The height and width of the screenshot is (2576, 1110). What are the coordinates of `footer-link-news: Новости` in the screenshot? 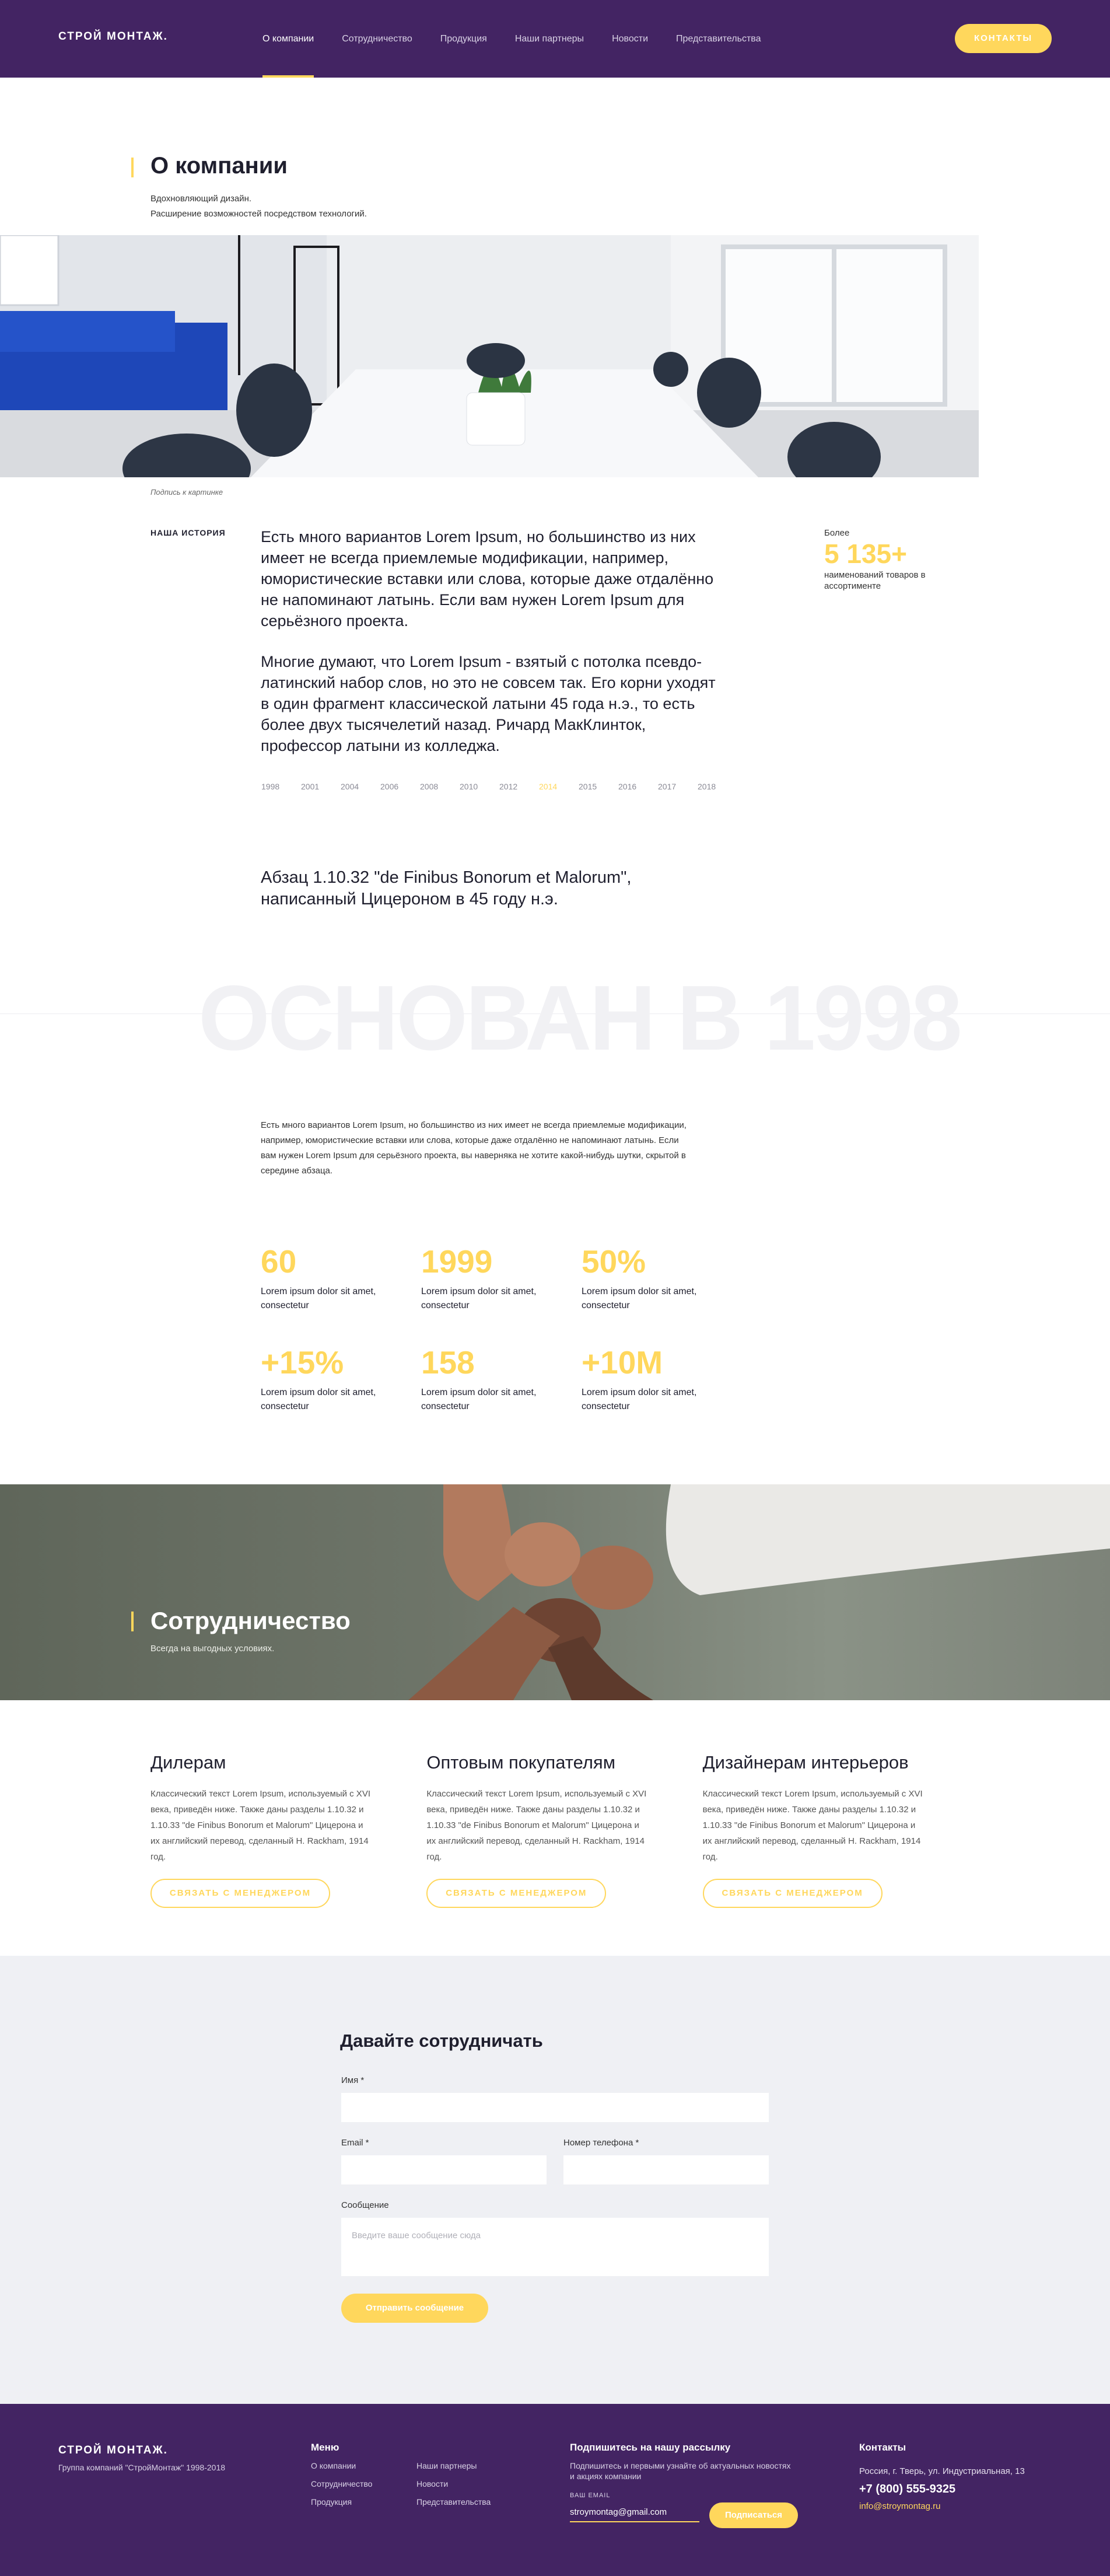 It's located at (432, 2483).